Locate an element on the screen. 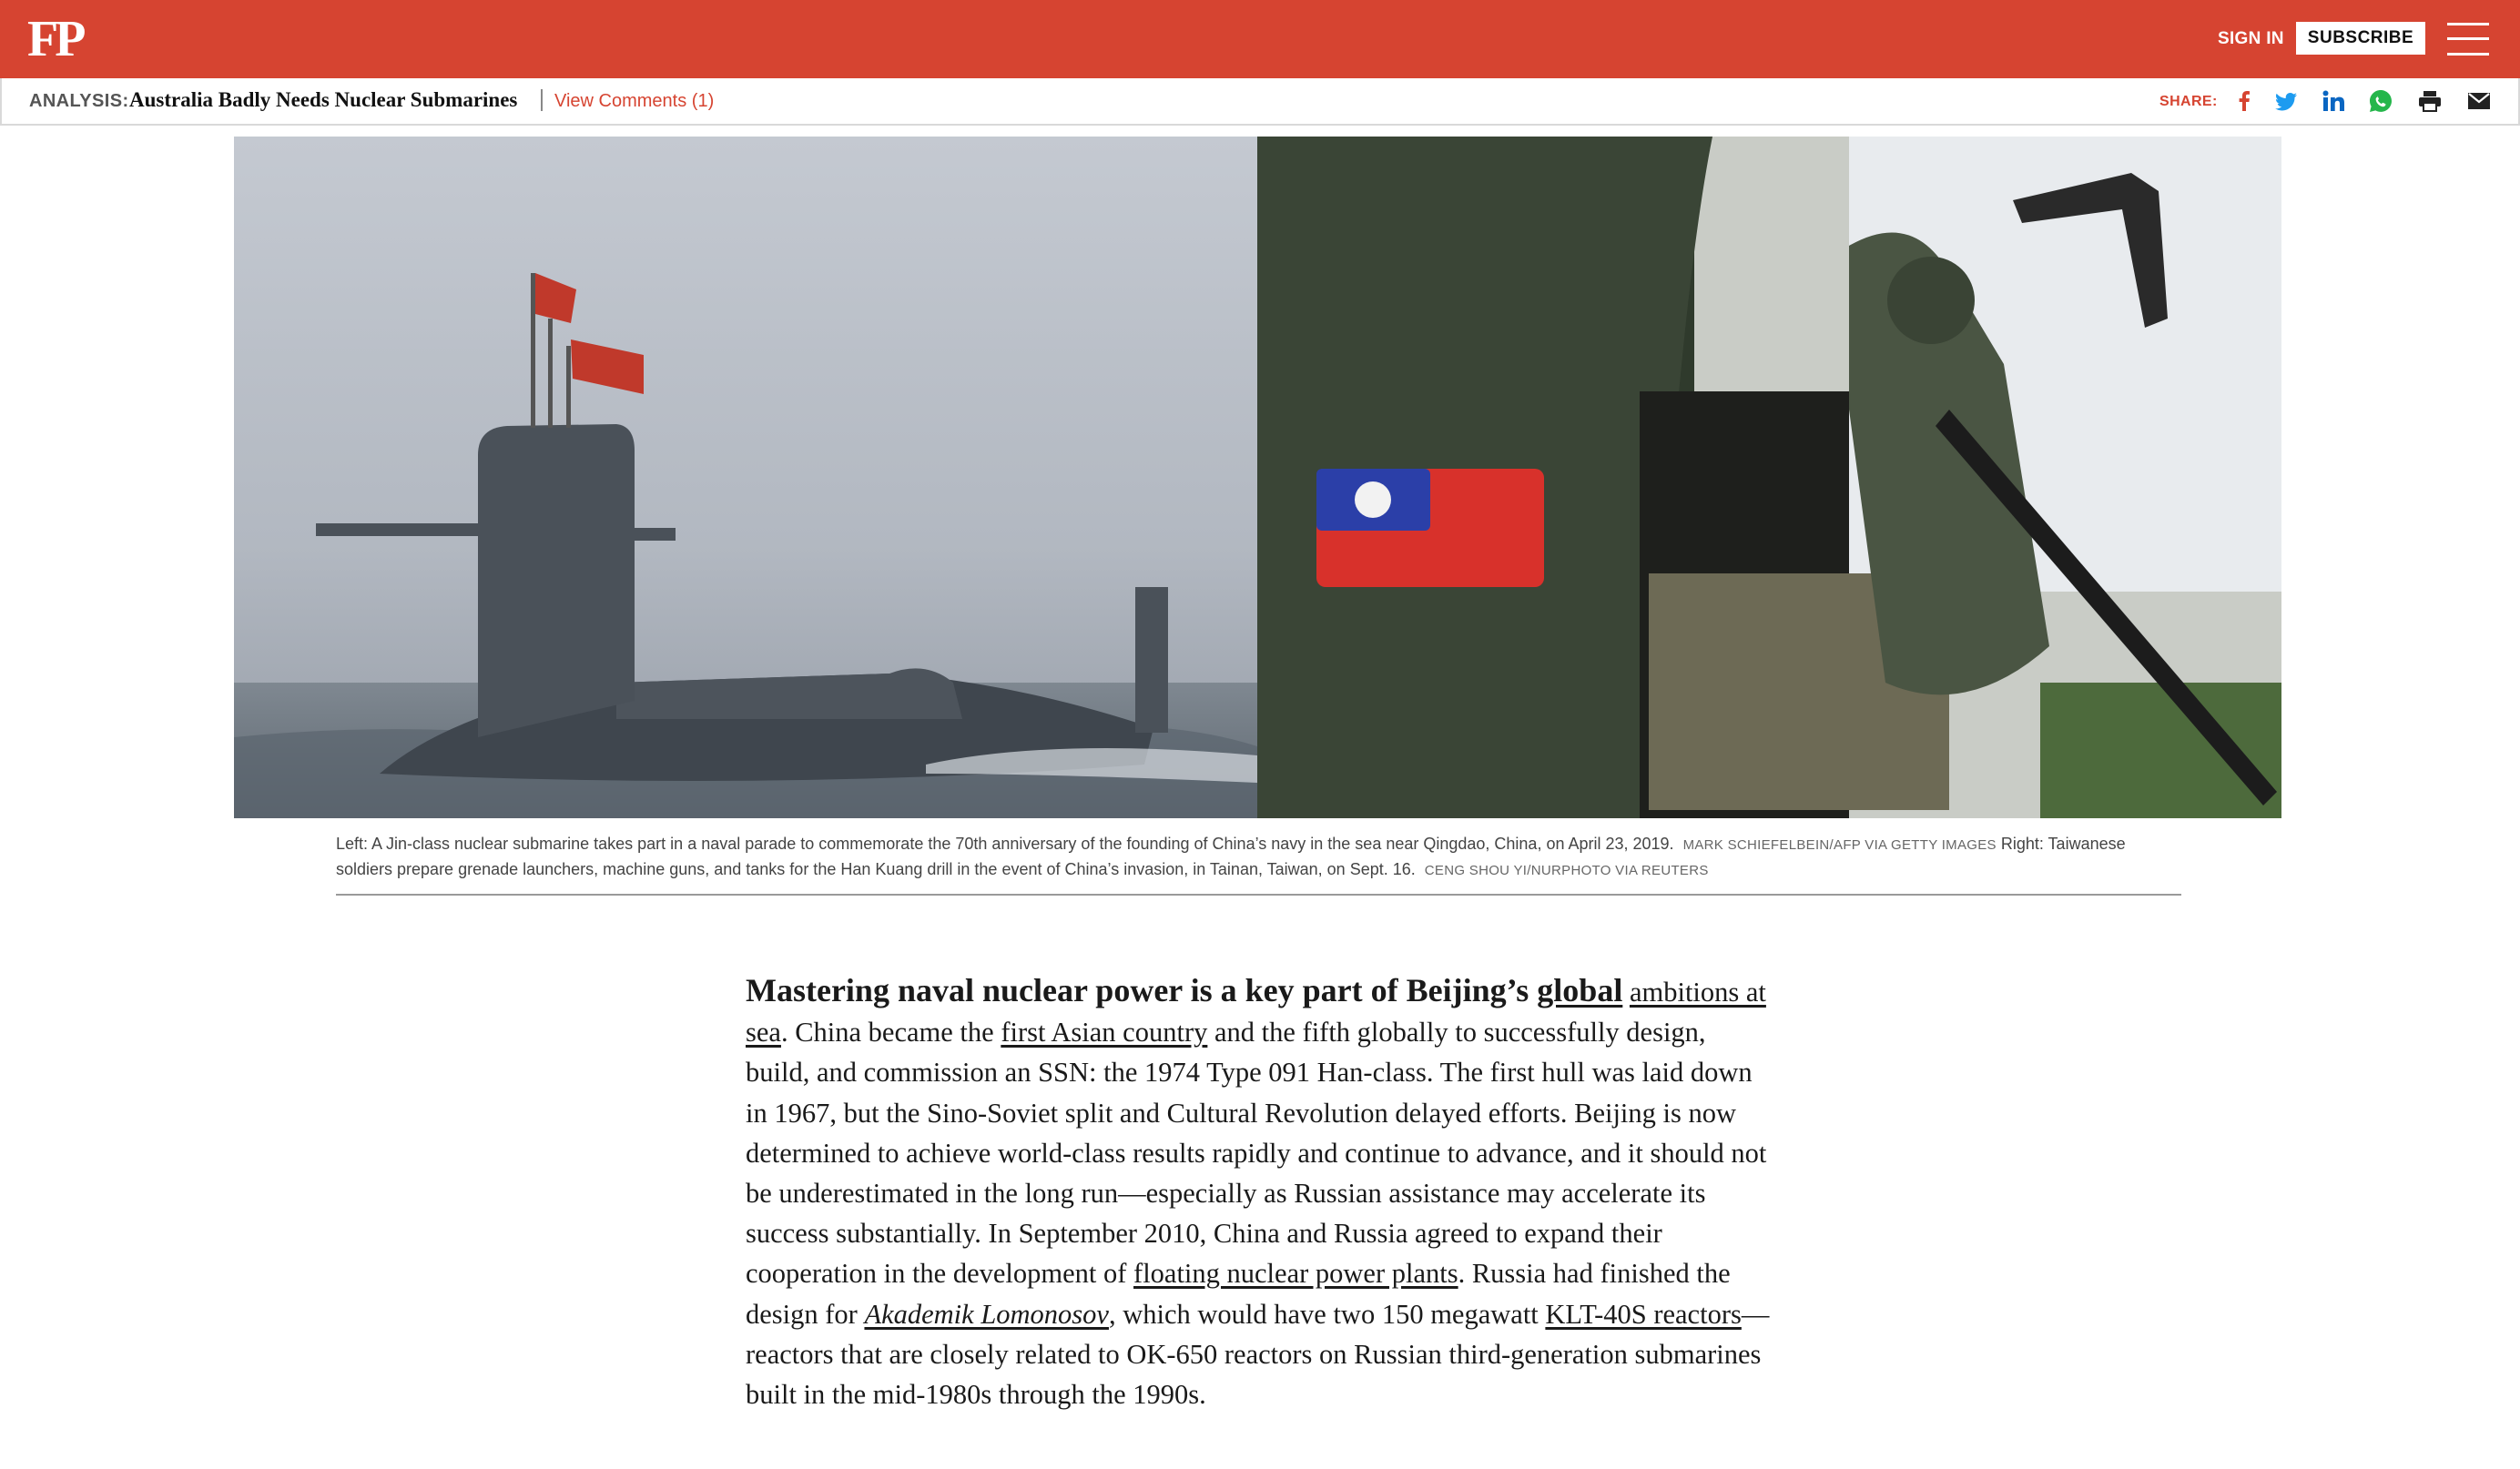 The image size is (2520, 1469). view-comments-link: View Comments (1) is located at coordinates (634, 101).